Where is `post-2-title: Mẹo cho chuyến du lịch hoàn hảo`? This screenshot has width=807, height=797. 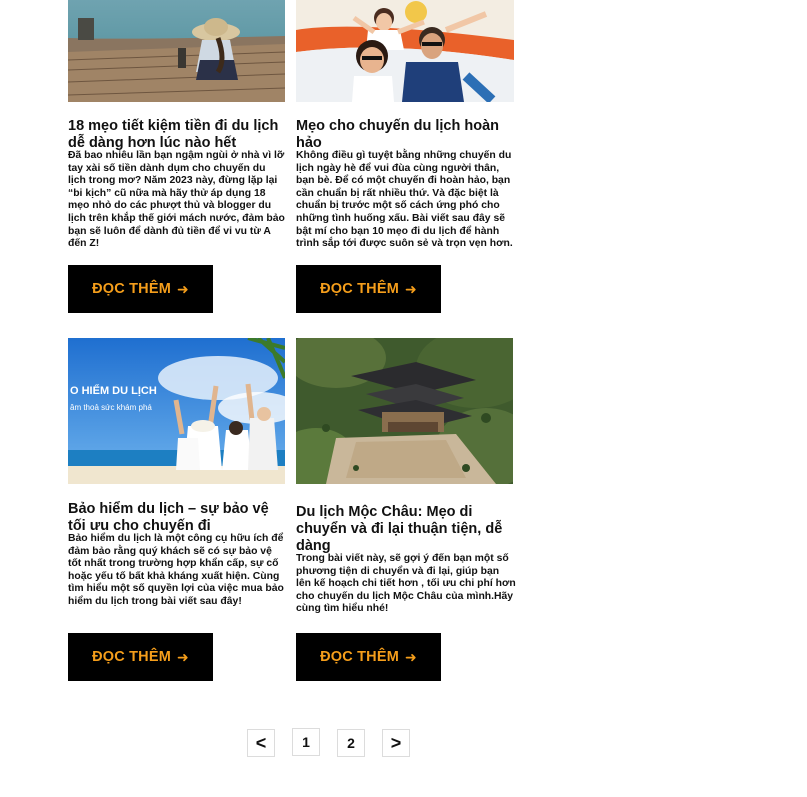 post-2-title: Mẹo cho chuyến du lịch hoàn hảo is located at coordinates (401, 135).